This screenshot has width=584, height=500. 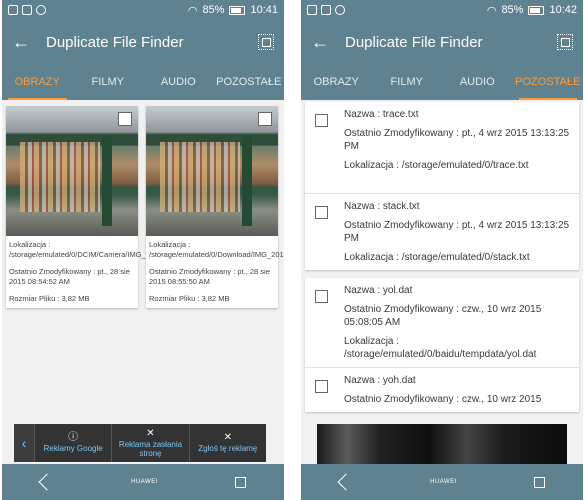 I want to click on file-name: Nazwa : trace.txt, so click(x=381, y=114).